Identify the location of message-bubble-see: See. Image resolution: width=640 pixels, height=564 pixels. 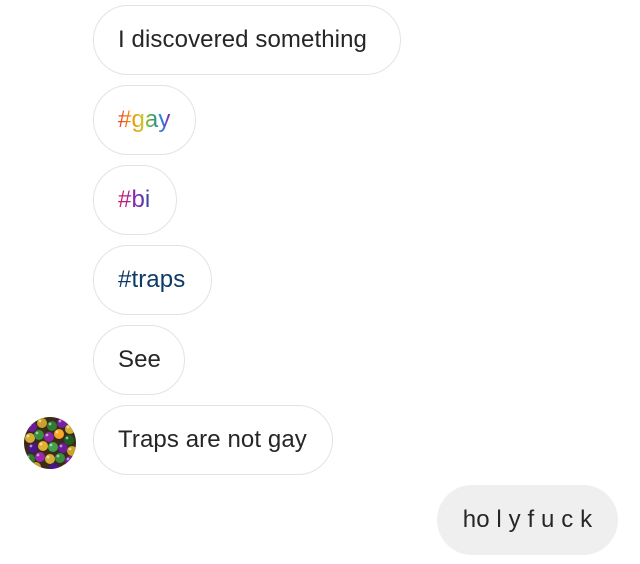
(139, 360).